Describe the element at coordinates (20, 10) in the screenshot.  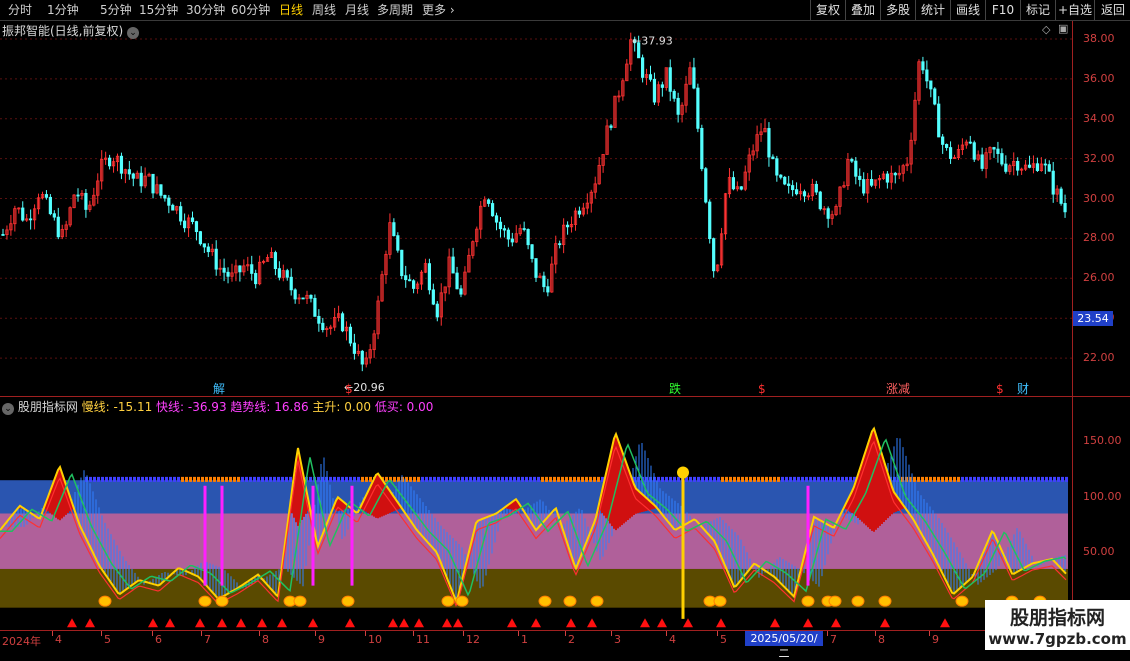
I see `tab-timeshare: 分时` at that location.